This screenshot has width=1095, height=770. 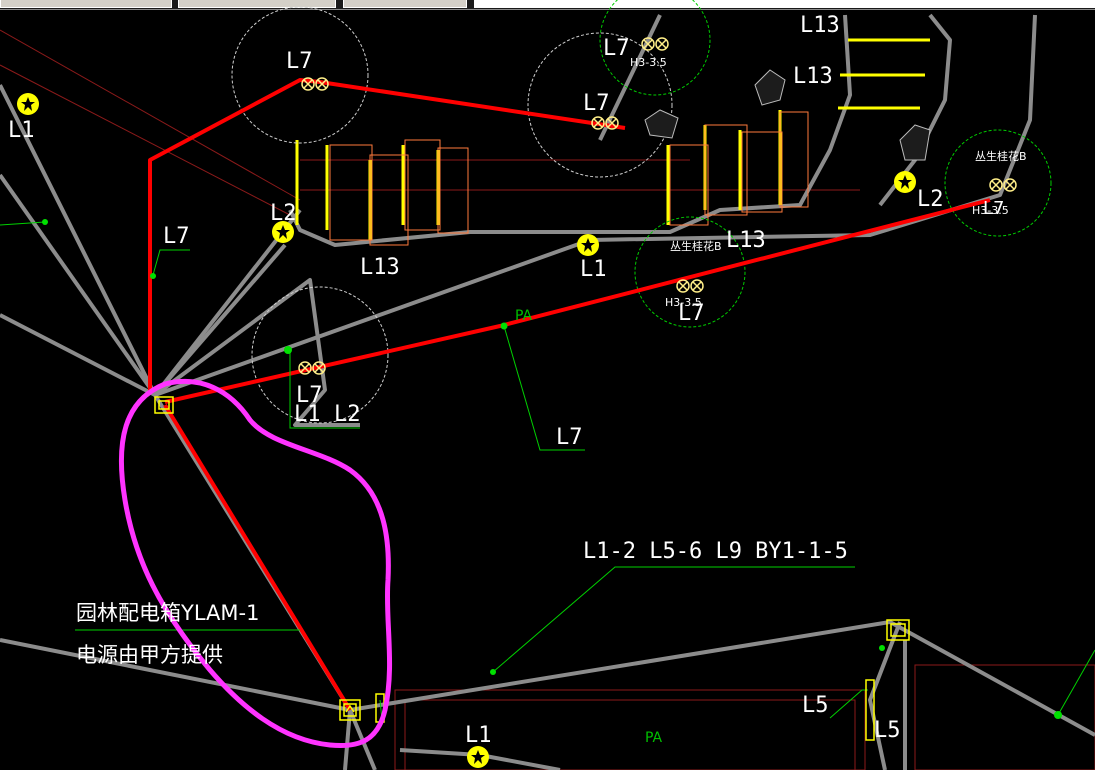 What do you see at coordinates (167, 613) in the screenshot?
I see `distribution-box-name: 园林配电箱YLAM-1` at bounding box center [167, 613].